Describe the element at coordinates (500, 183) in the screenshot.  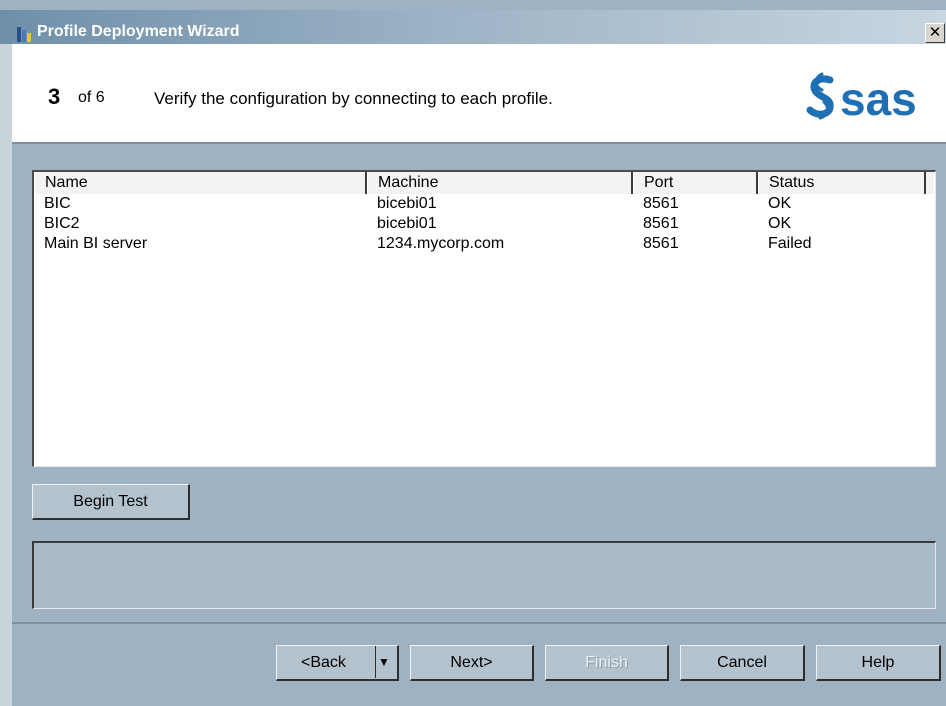
I see `column-header-machine: Machine` at that location.